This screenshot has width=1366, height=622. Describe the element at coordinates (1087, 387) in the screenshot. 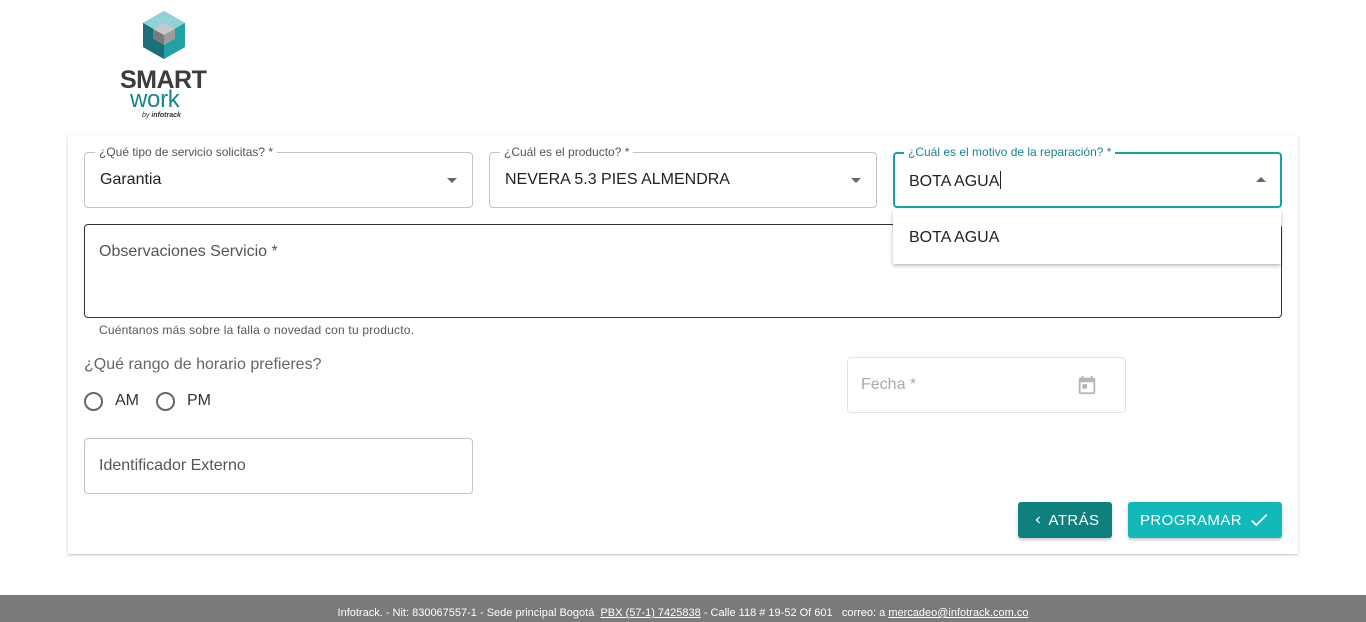

I see `calendar-icon` at that location.